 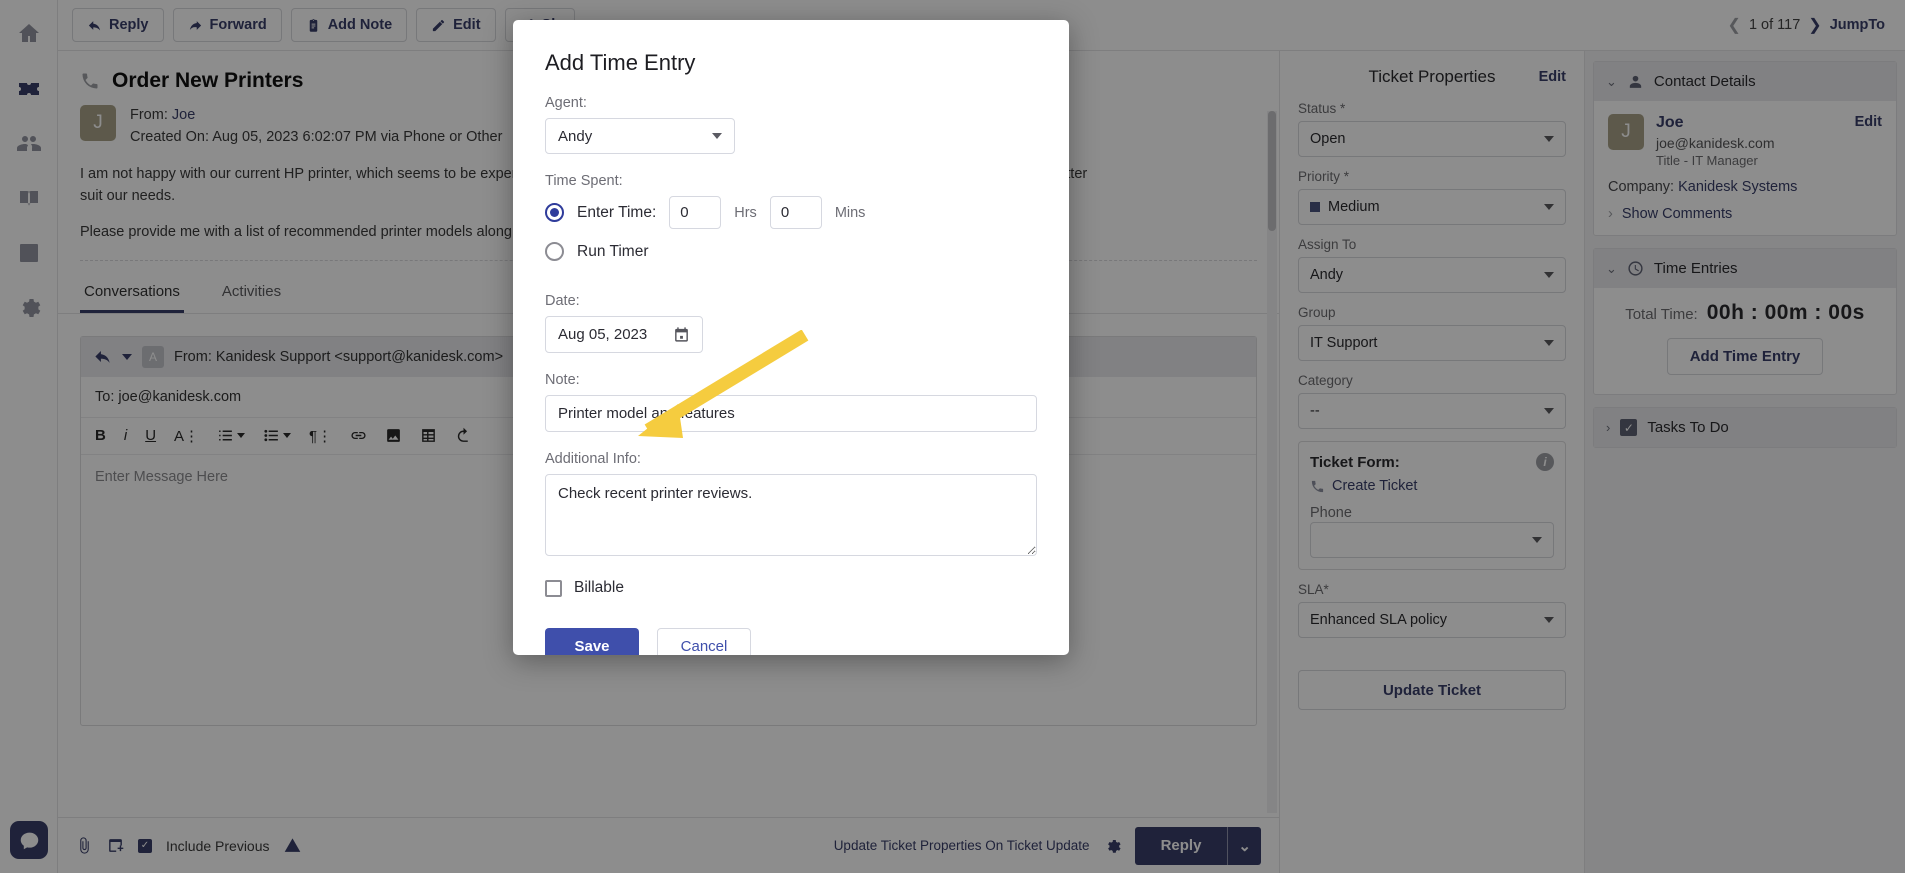 I want to click on run-timer-label: Run Timer, so click(x=613, y=251).